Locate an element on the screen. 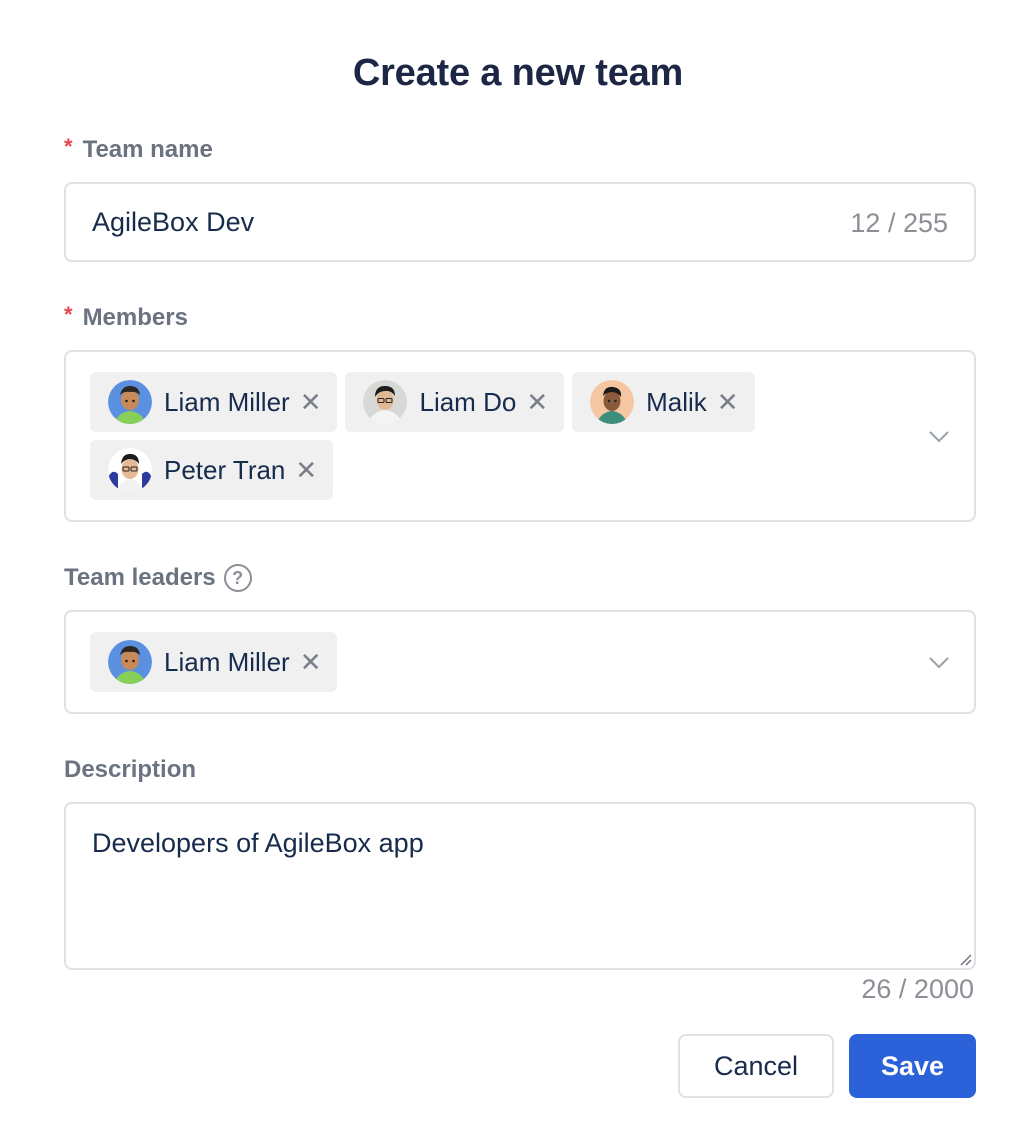 The image size is (1036, 1142). team-name-input: AgileBox Dev 12 / 255 is located at coordinates (520, 222).